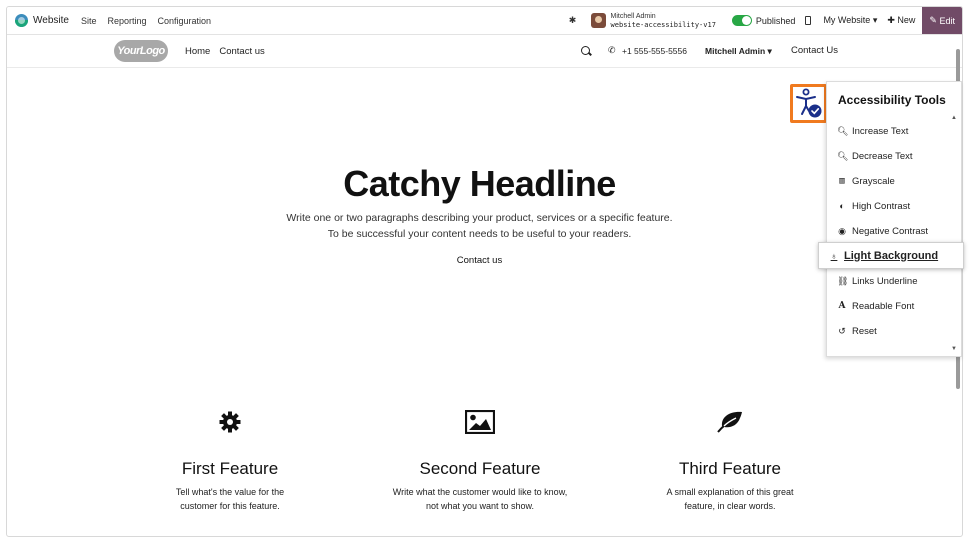 This screenshot has width=970, height=543. I want to click on a11y-item-label: Increase Text, so click(880, 131).